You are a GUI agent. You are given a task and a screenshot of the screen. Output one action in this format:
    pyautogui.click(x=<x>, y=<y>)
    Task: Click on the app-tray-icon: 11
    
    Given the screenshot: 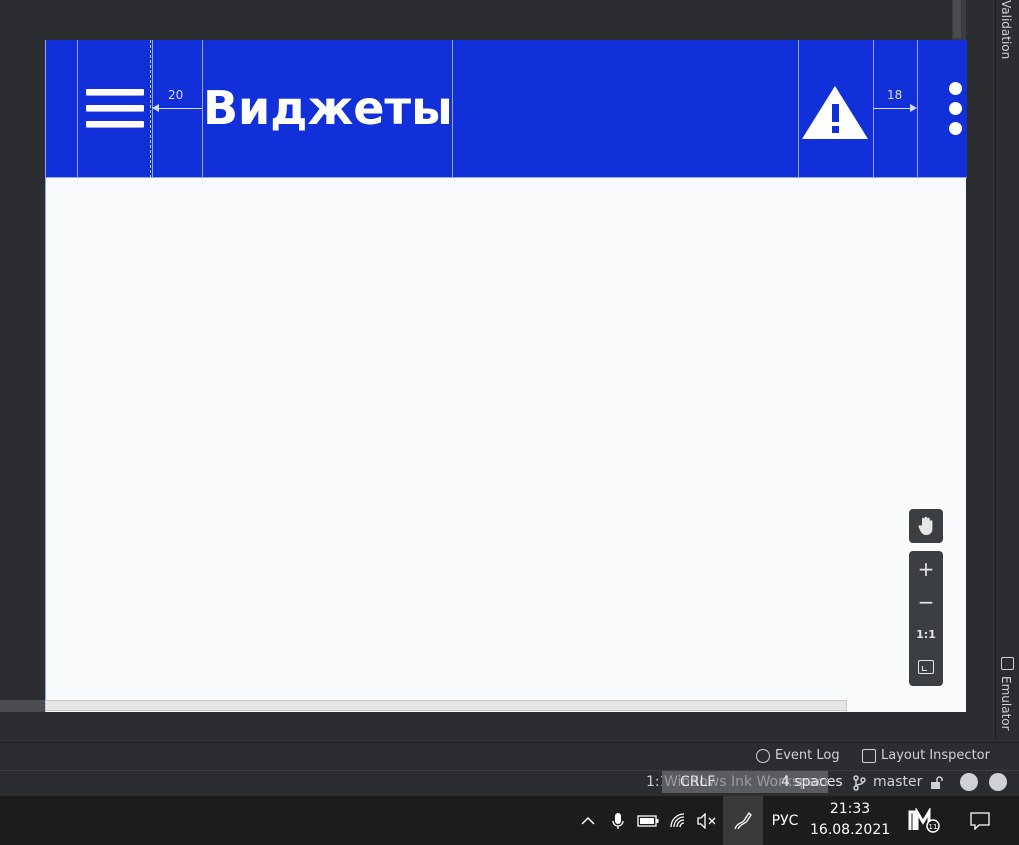 What is the action you would take?
    pyautogui.click(x=924, y=820)
    